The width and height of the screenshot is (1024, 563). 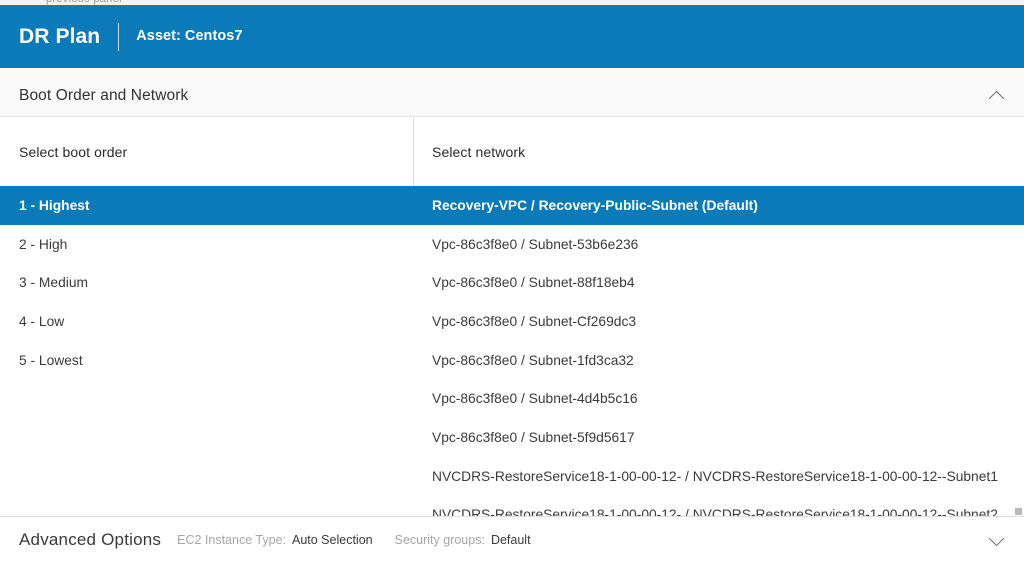 I want to click on section-title: Boot Order and Network, so click(x=104, y=95).